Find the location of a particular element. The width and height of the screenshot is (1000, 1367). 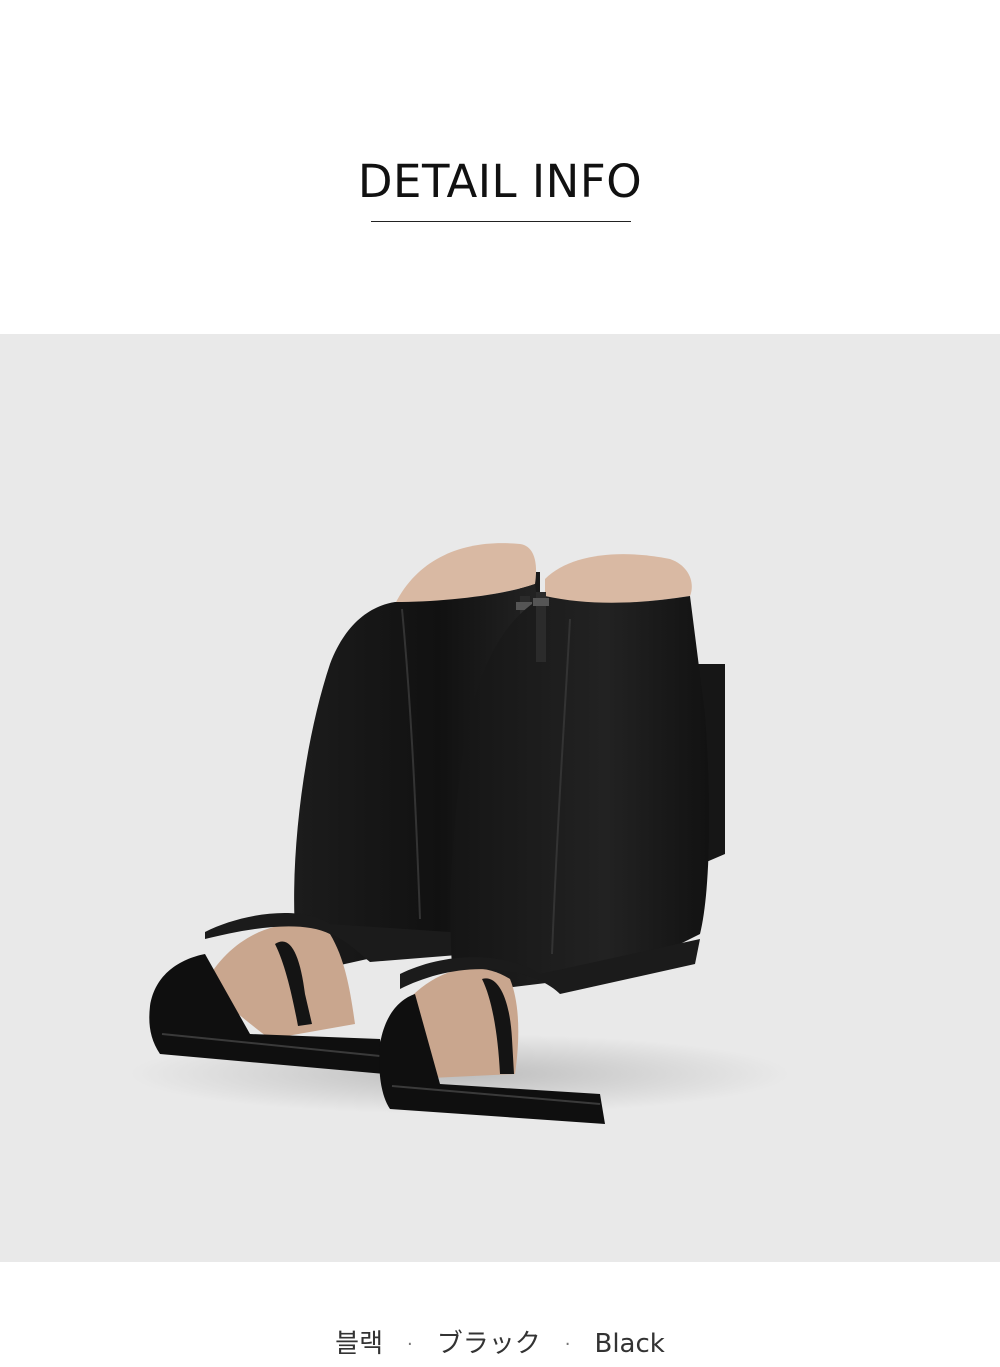

page-title: DETAIL INFO is located at coordinates (500, 181).